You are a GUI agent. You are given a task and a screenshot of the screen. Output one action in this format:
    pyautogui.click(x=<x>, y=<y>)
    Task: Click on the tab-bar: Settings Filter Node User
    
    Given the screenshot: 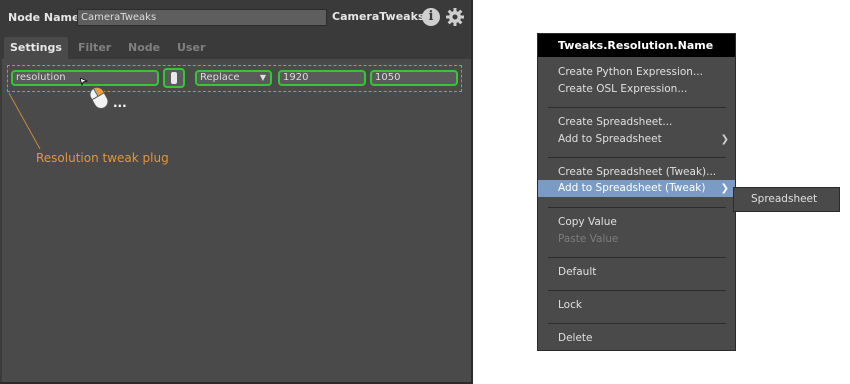 What is the action you would take?
    pyautogui.click(x=235, y=48)
    